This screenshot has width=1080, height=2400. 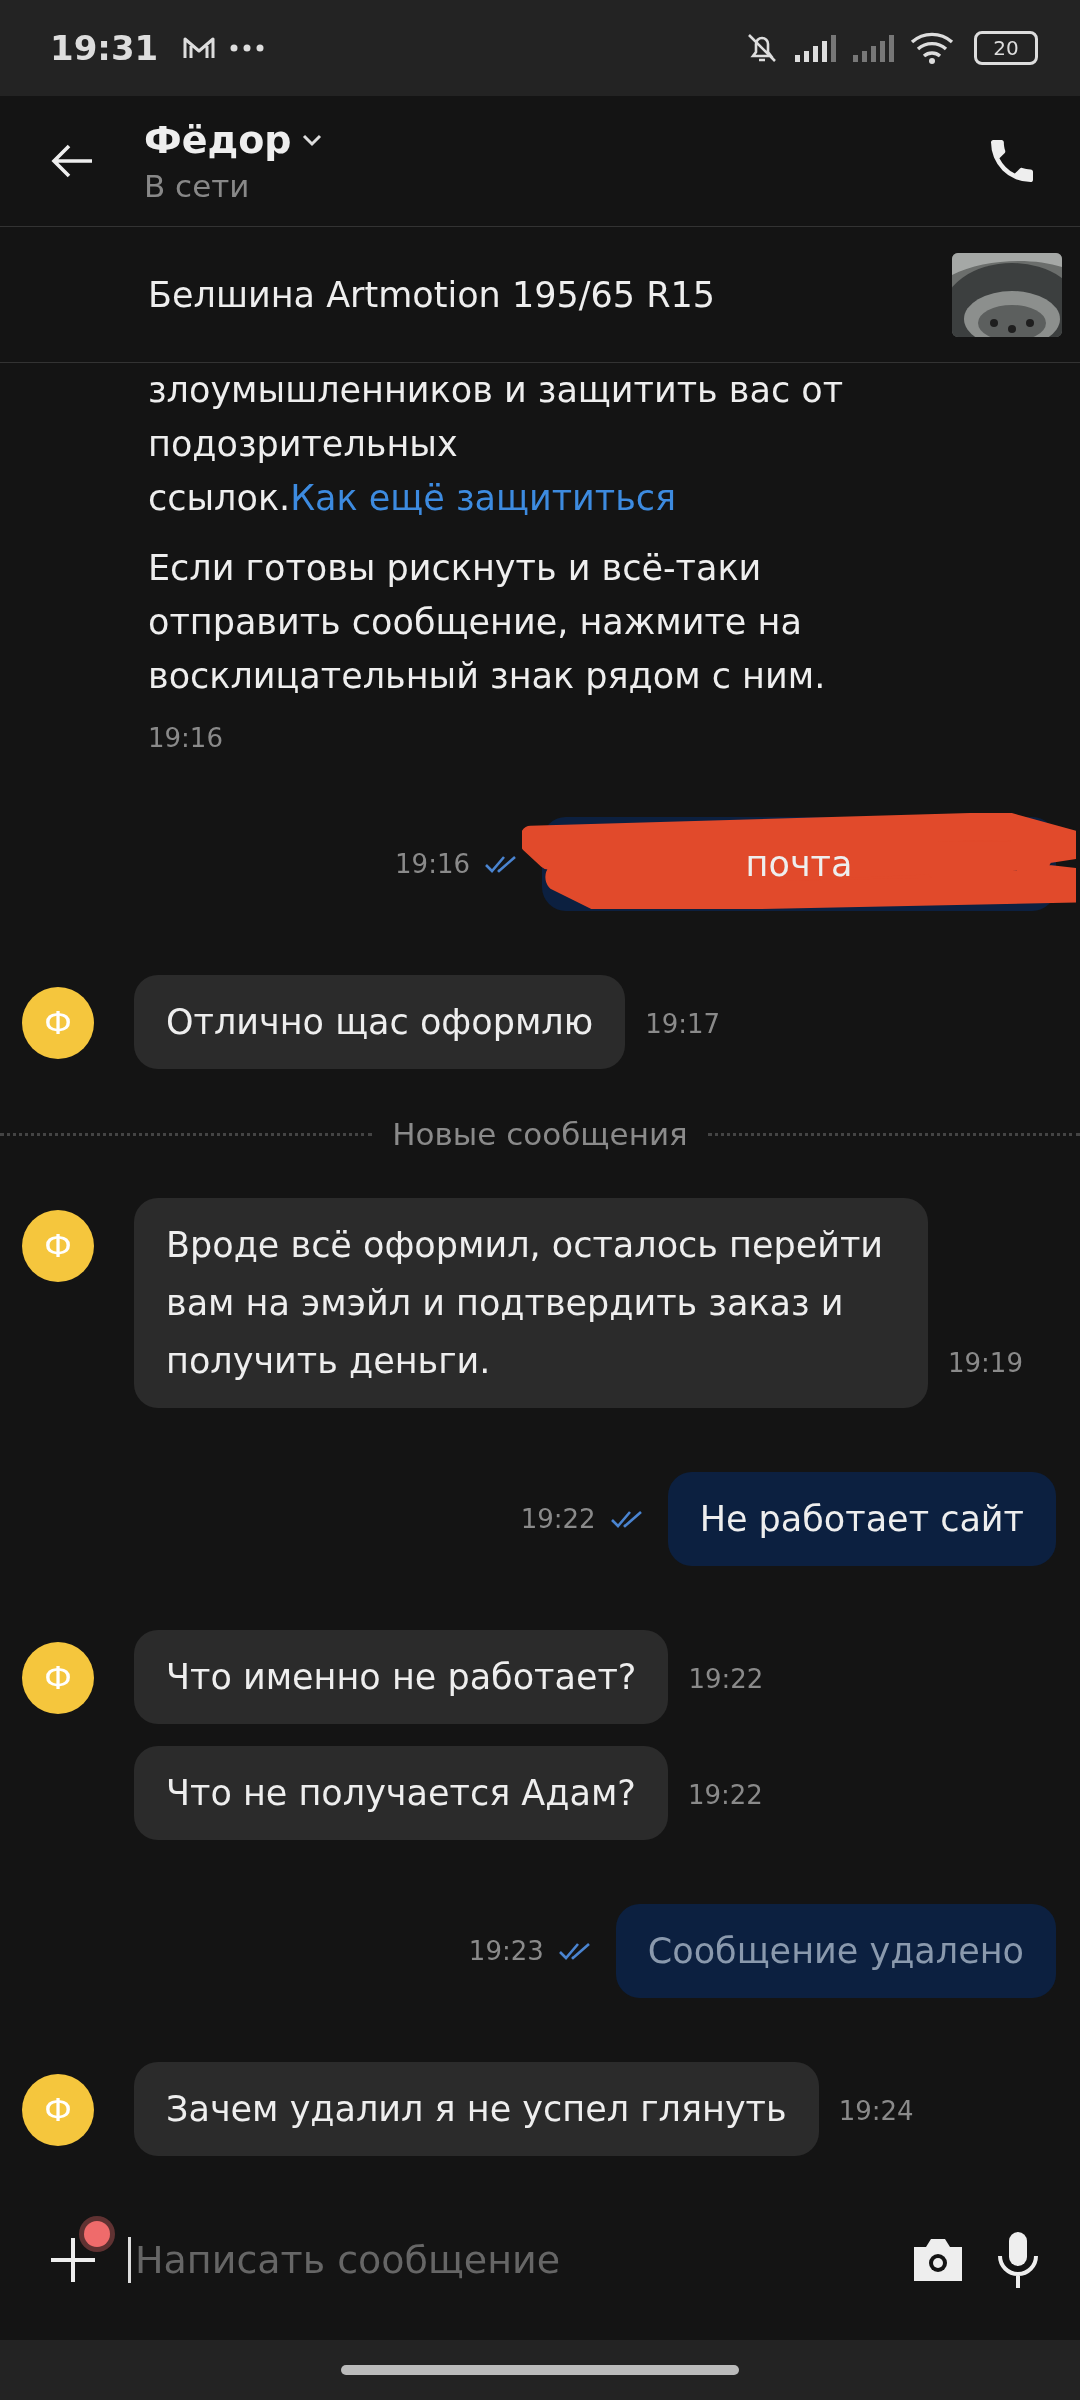 I want to click on system-notice-text: Если готовы рискнуть и всё-таки отправить сообщение, нажмите на восклицательный знак рядом с ним., so click(x=487, y=622).